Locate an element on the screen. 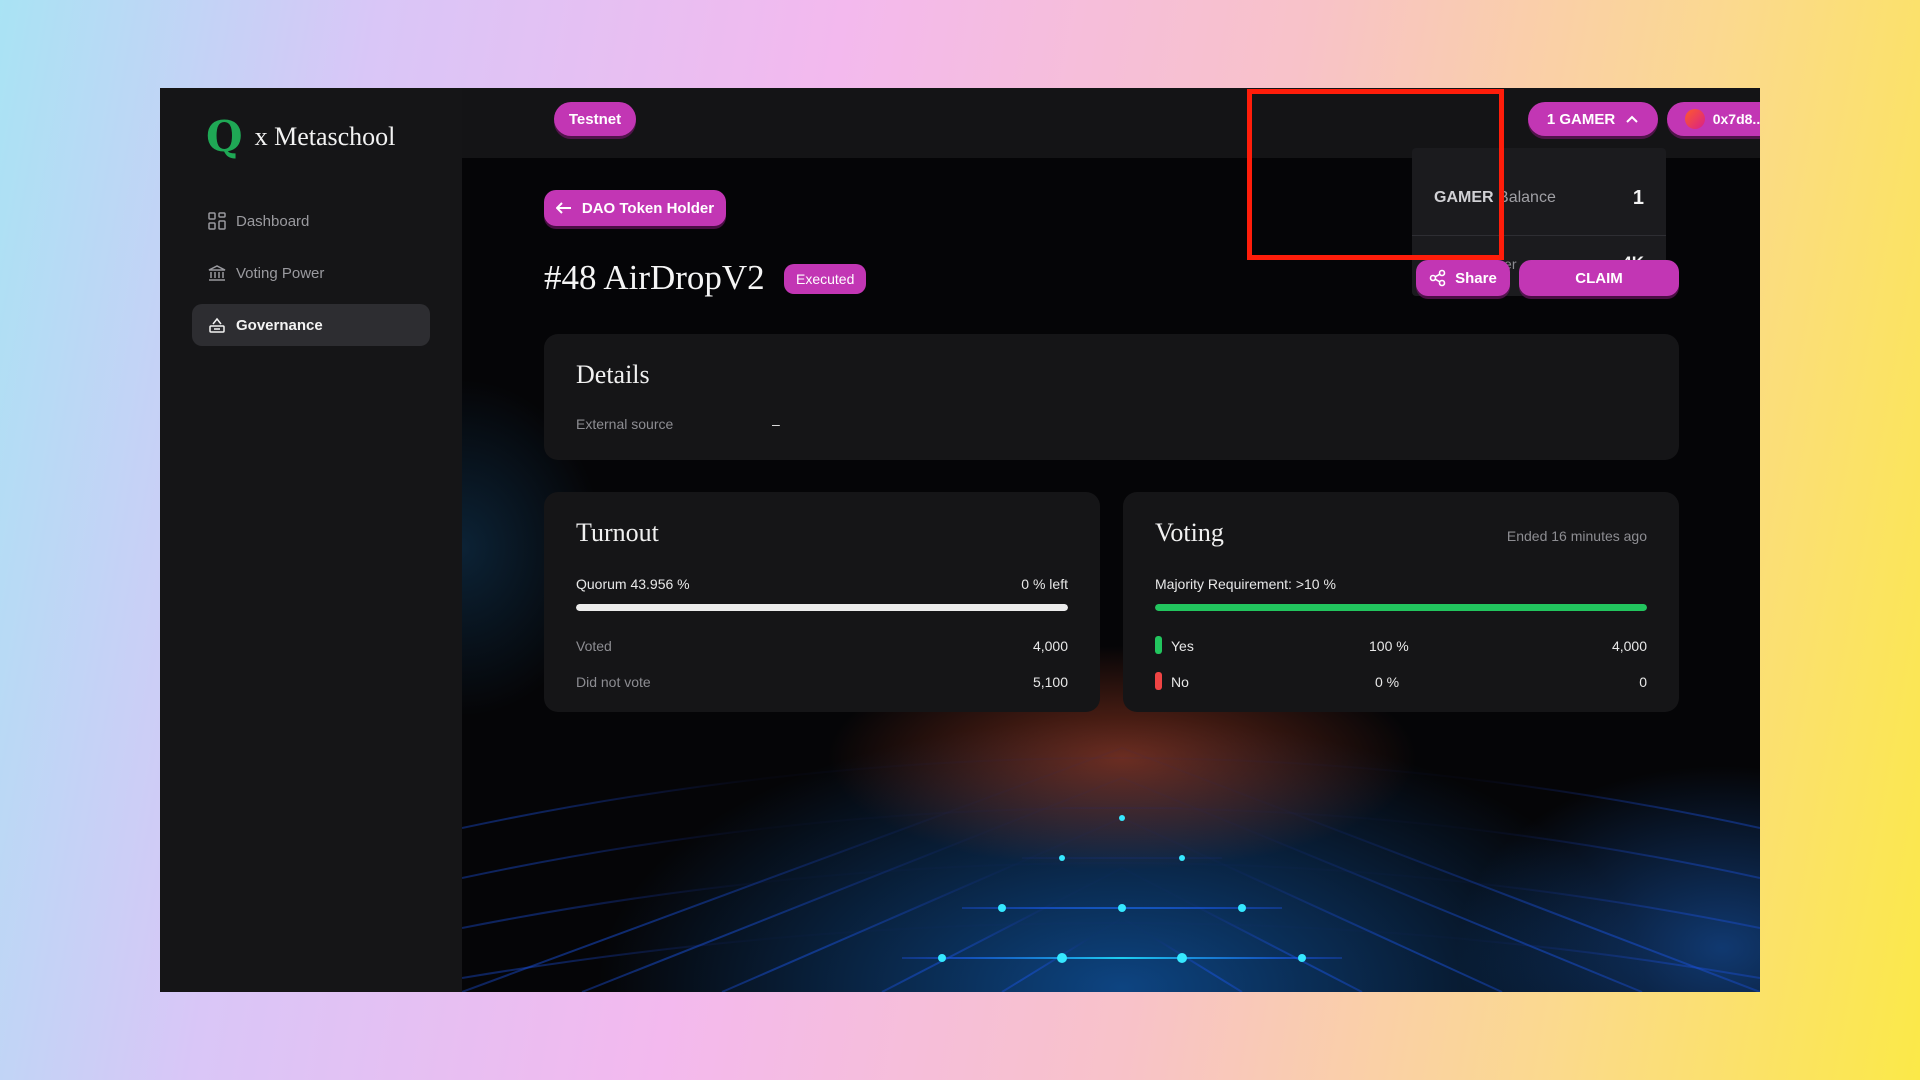 This screenshot has width=1920, height=1080. sidebar-item-label: Dashboard is located at coordinates (273, 221).